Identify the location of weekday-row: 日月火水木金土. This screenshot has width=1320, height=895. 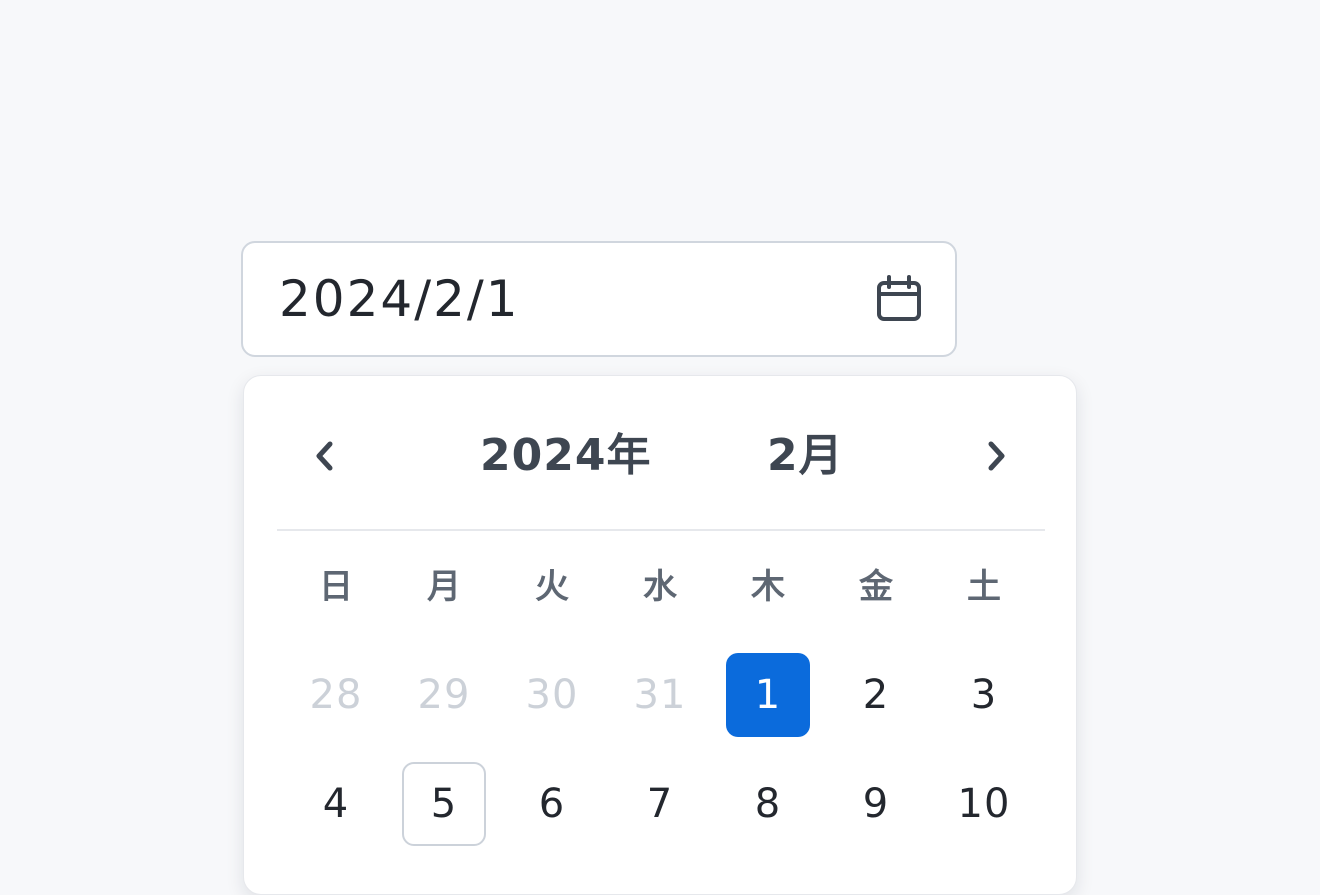
(660, 587).